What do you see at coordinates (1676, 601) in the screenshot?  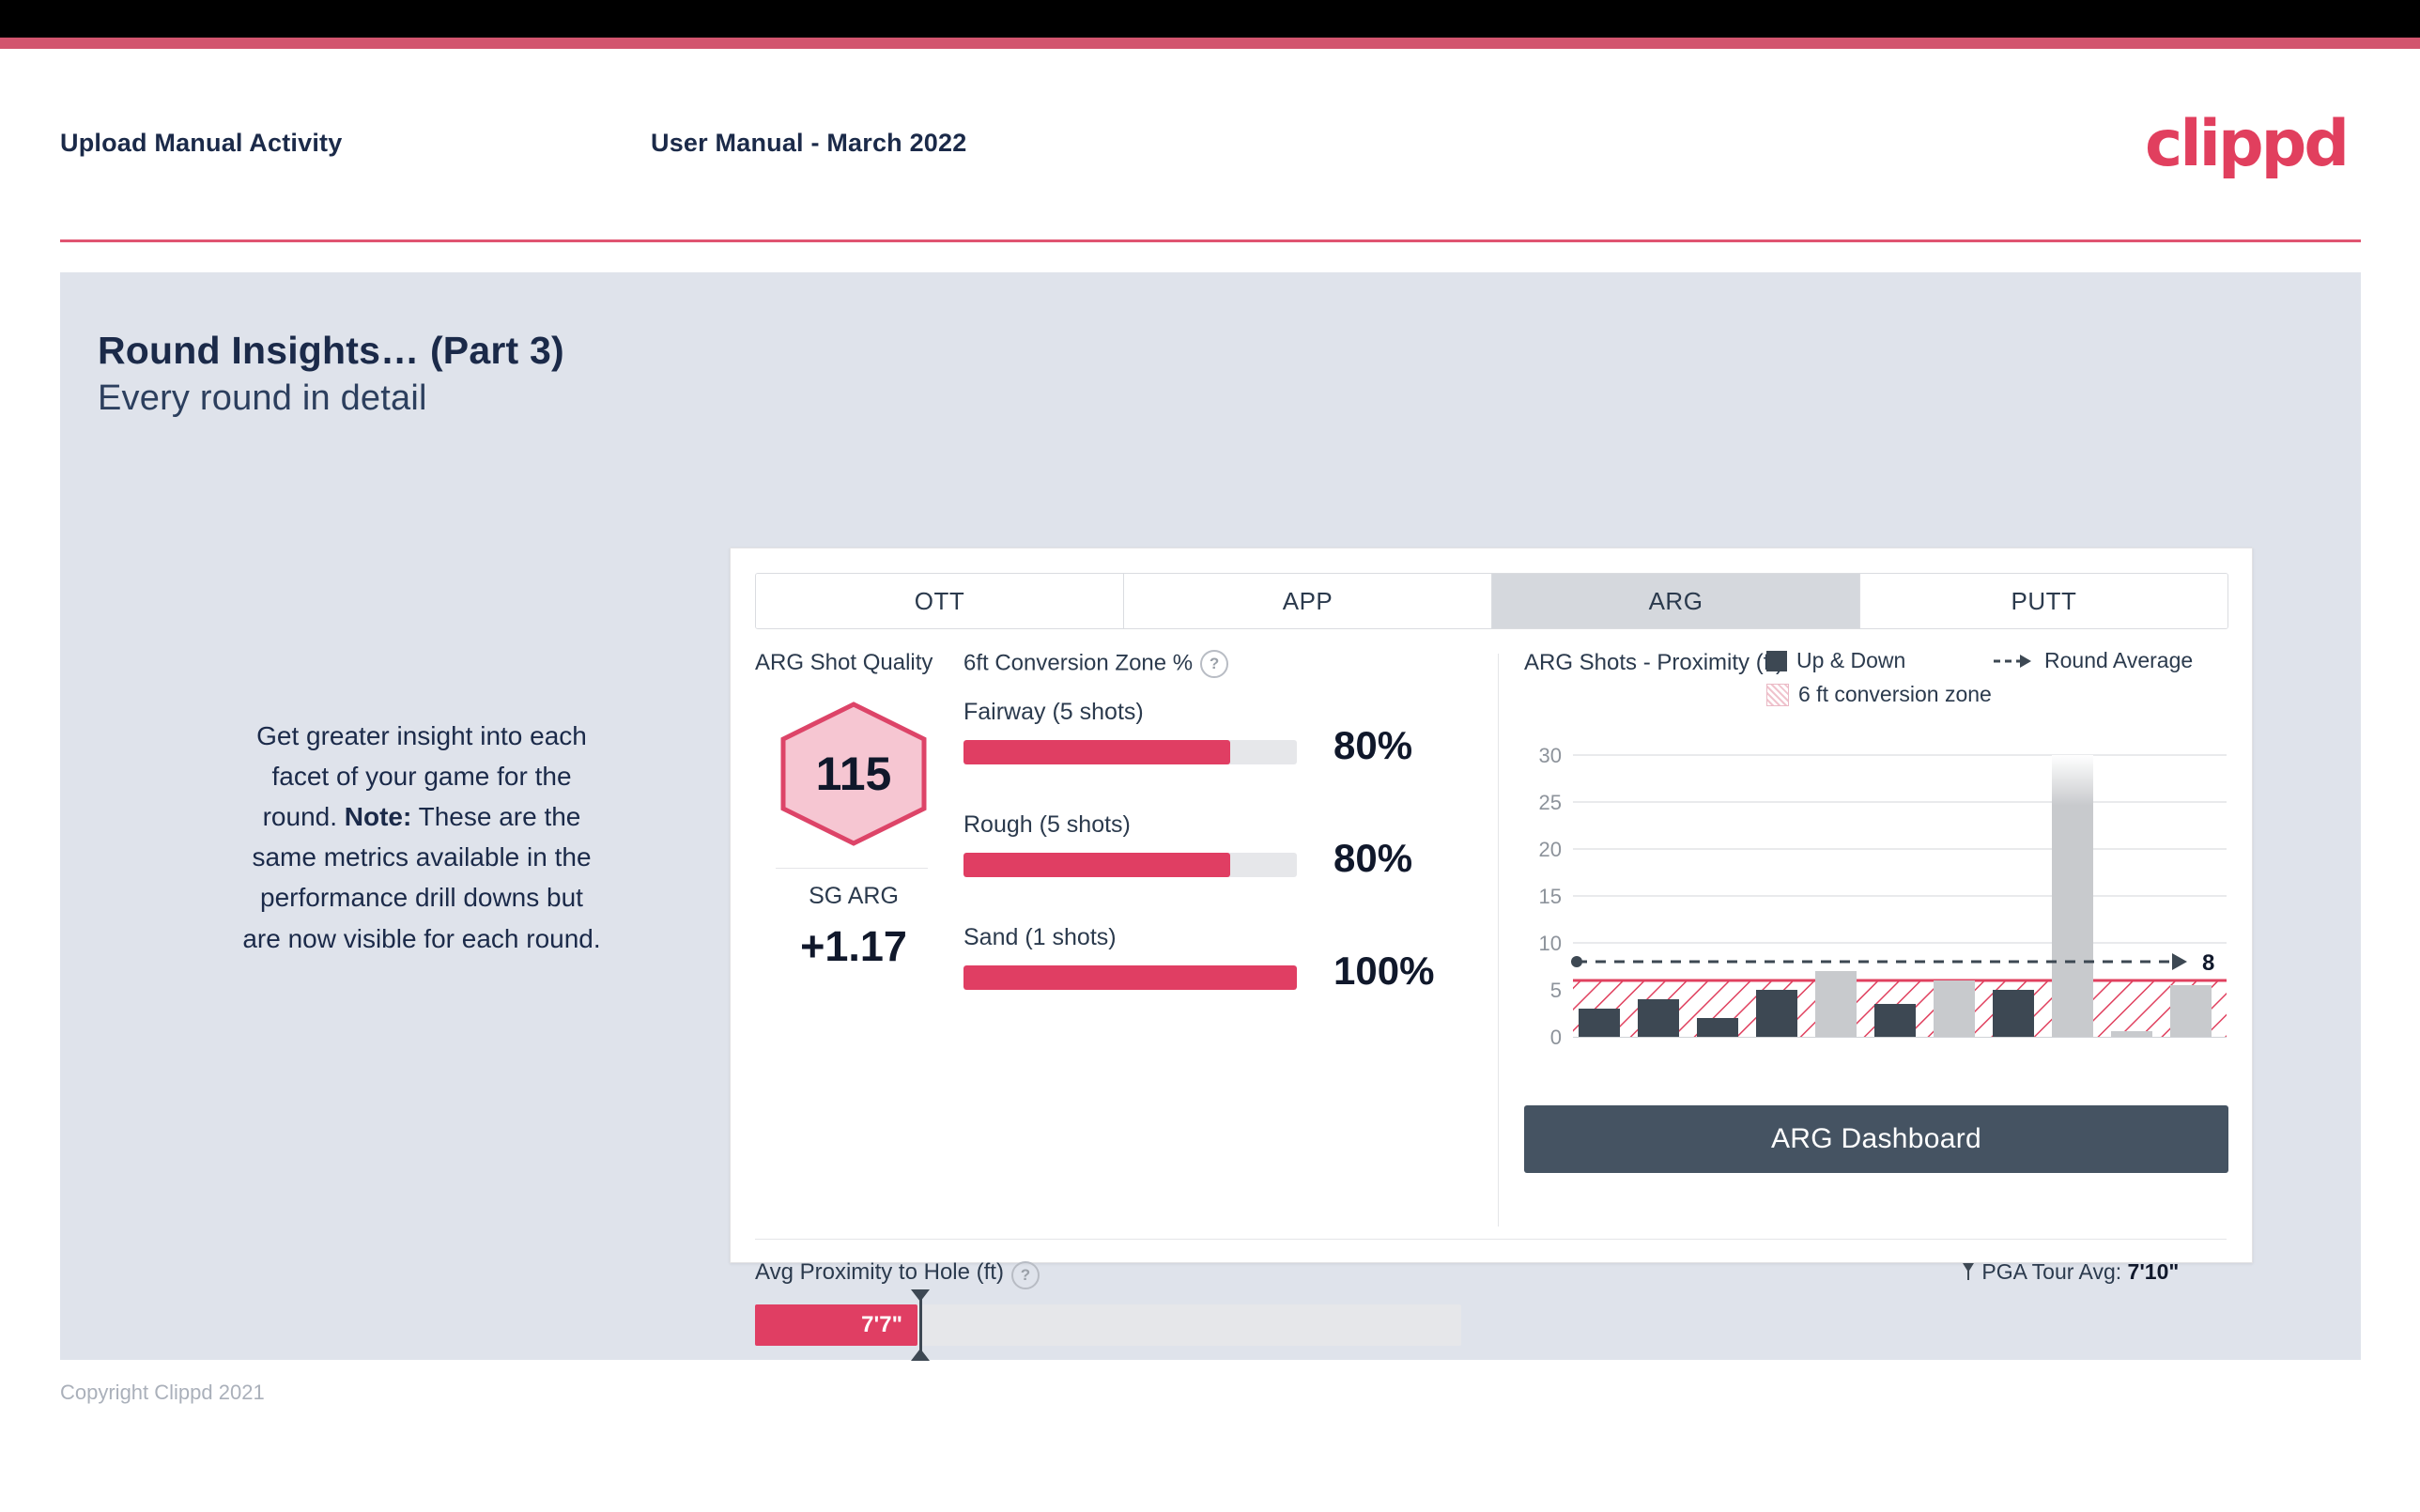 I see `tab-arg: ARG` at bounding box center [1676, 601].